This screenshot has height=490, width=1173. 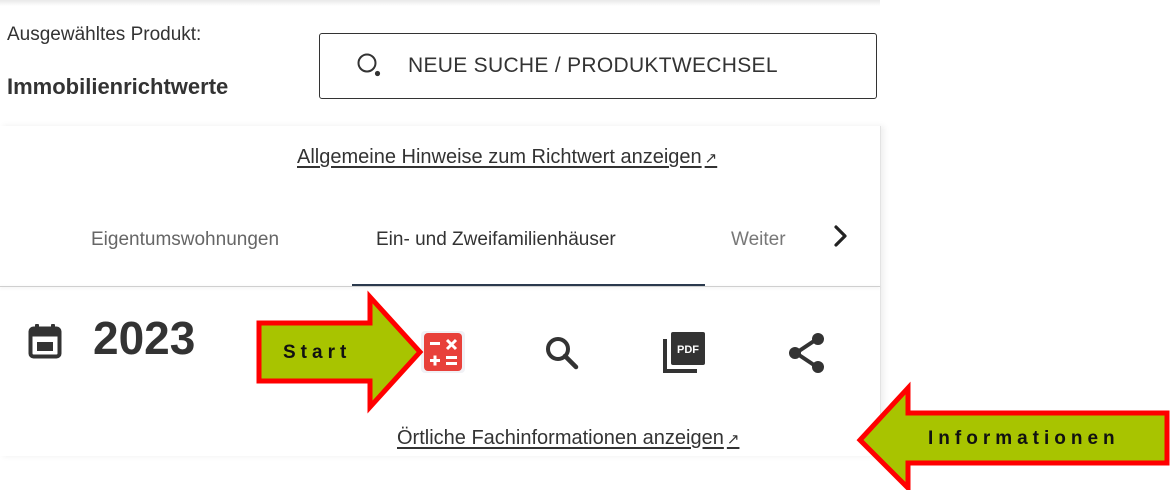 What do you see at coordinates (317, 352) in the screenshot?
I see `start-annotation-label: Start` at bounding box center [317, 352].